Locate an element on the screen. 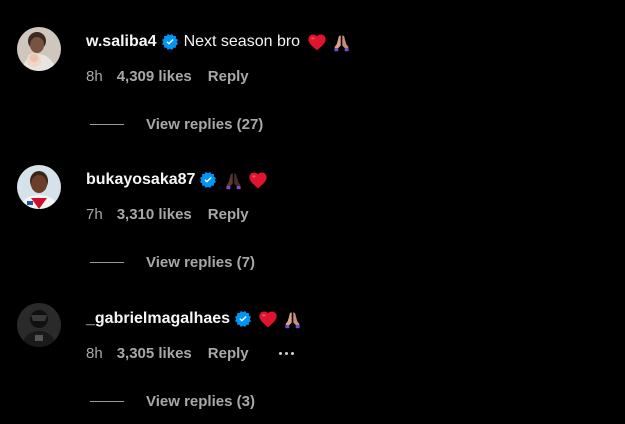  username: _gabrielmagalhaes is located at coordinates (158, 319).